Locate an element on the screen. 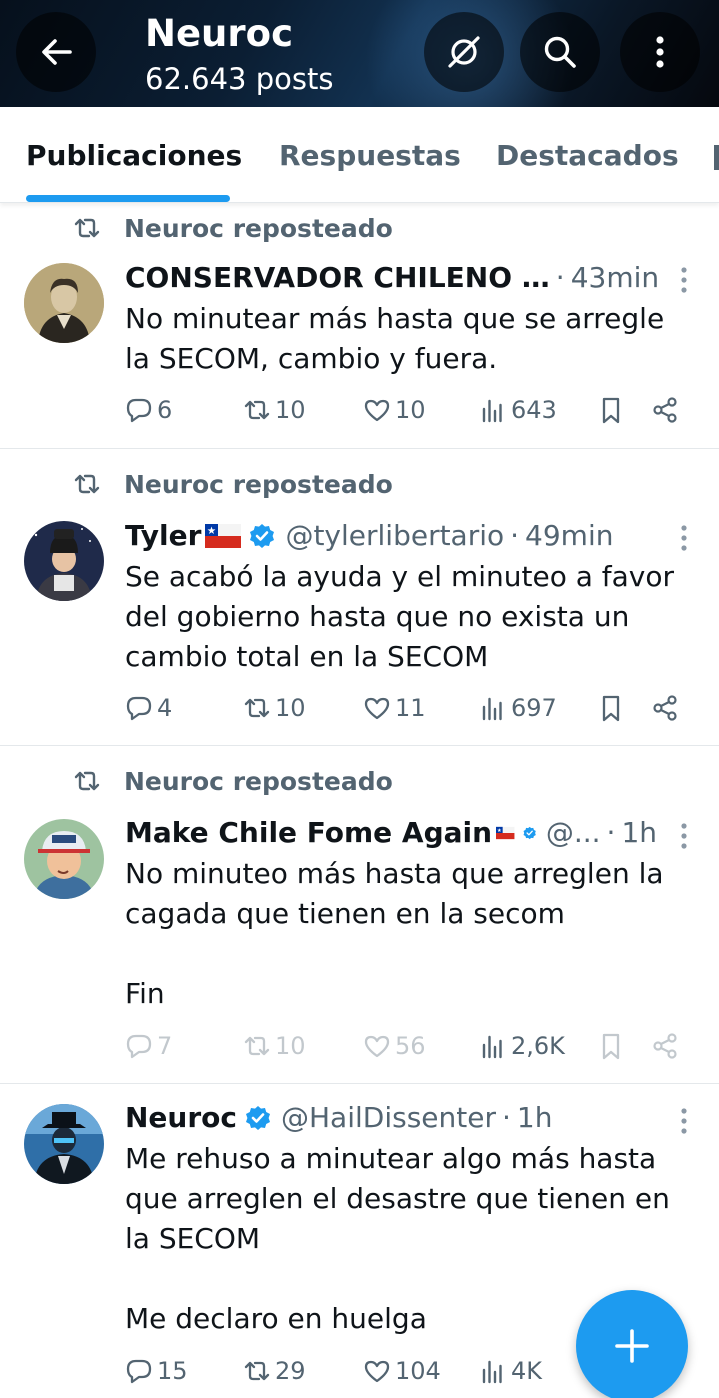  like-button: 10 is located at coordinates (394, 410).